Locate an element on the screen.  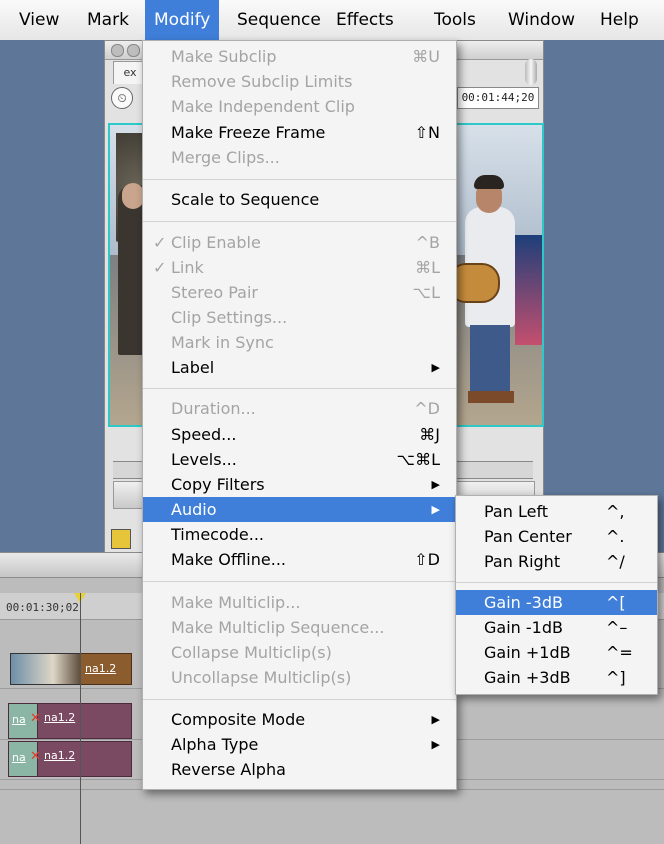
menu-item-gain-minus-1db: Gain -1dB ^– is located at coordinates (556, 627).